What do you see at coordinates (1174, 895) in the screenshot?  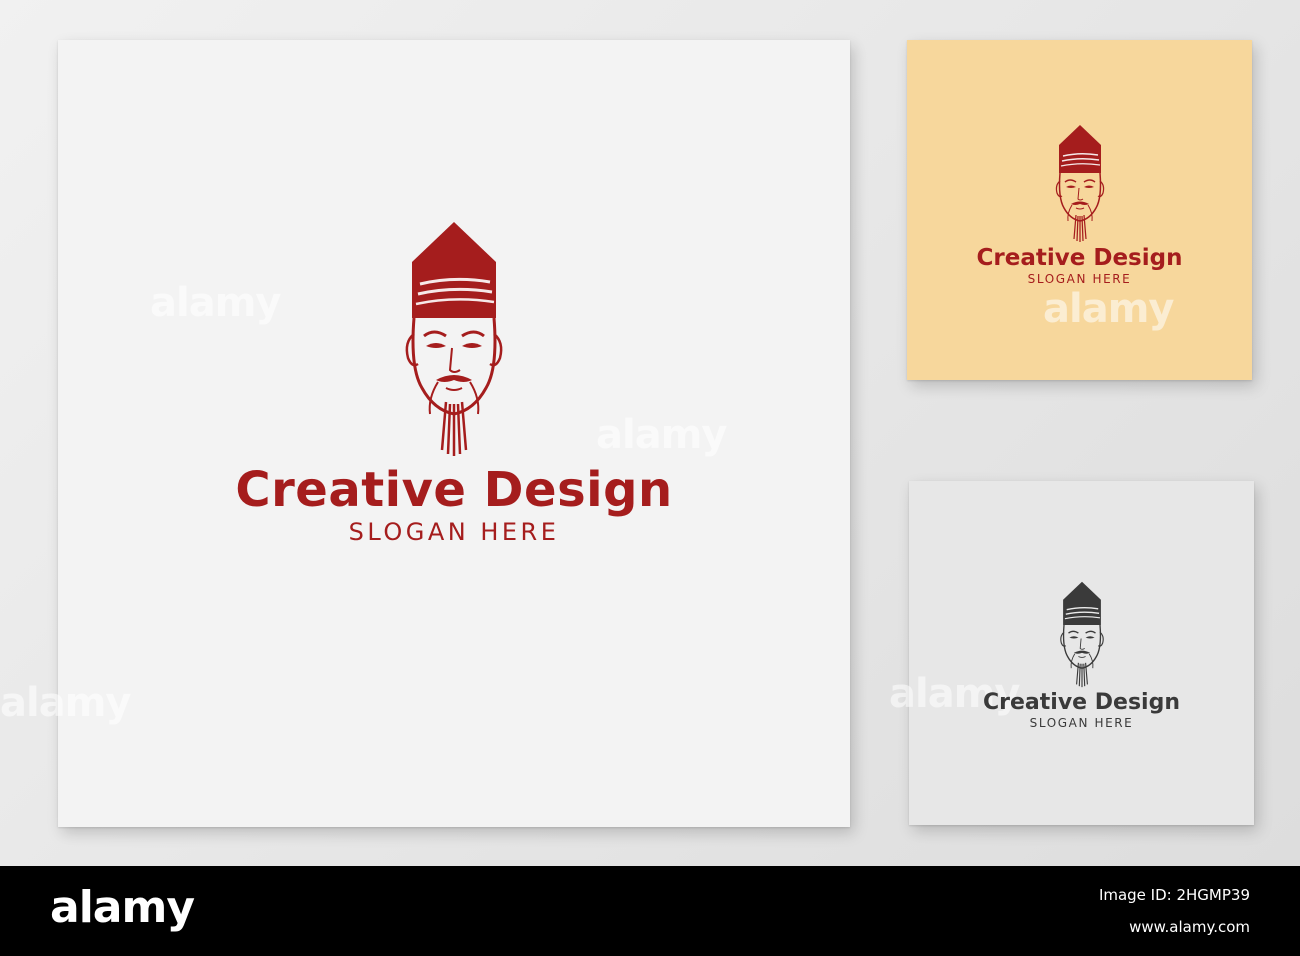 I see `image-id: Image ID: 2HGMP39` at bounding box center [1174, 895].